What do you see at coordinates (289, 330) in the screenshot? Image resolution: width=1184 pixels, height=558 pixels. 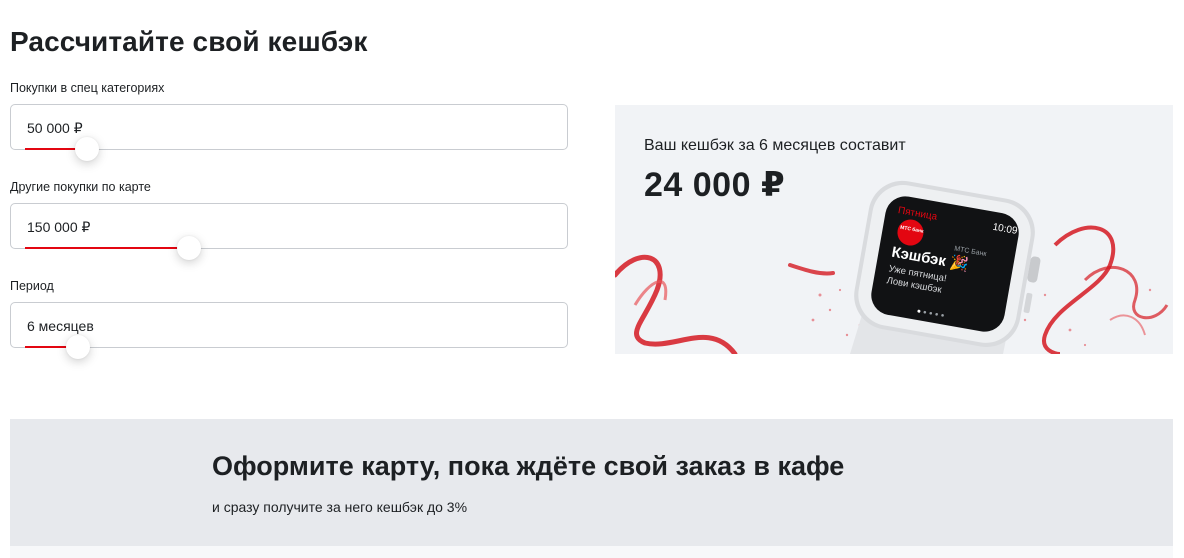 I see `period-field: 6 месяцев` at bounding box center [289, 330].